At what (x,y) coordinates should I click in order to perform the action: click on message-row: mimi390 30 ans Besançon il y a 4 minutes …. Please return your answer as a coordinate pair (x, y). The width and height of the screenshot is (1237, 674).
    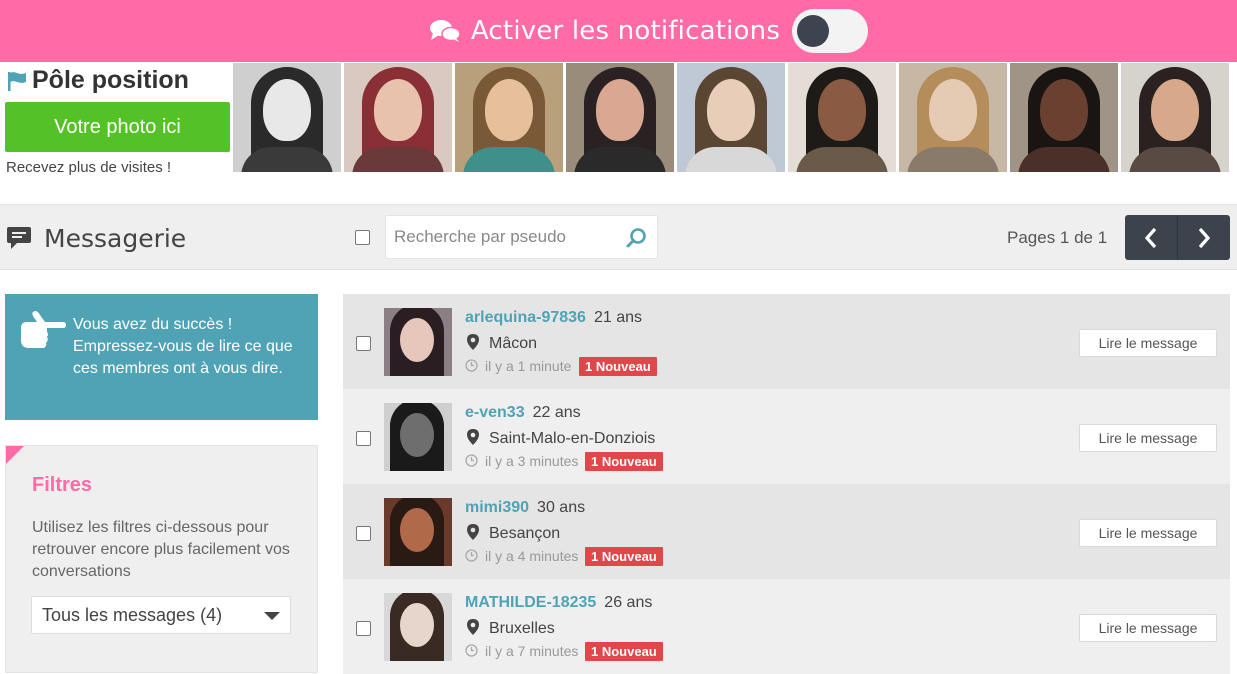
    Looking at the image, I should click on (786, 531).